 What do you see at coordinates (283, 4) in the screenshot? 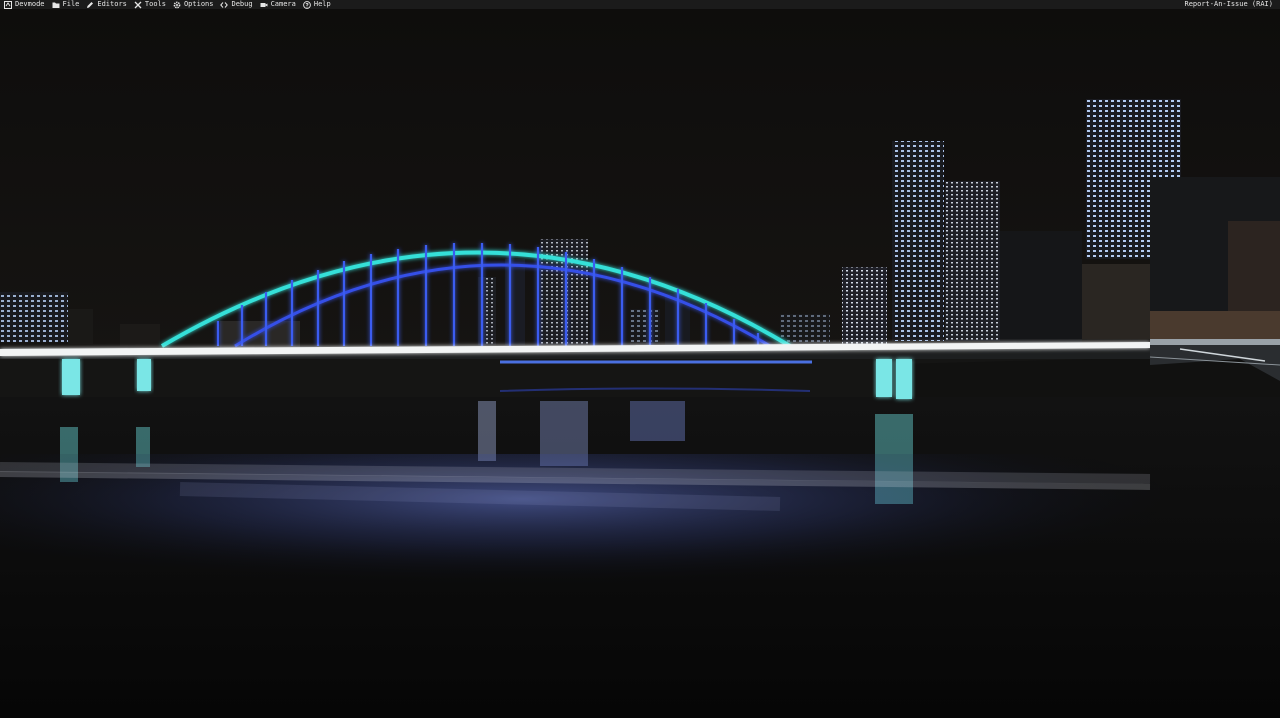
I see `menu-camera-label: Camera` at bounding box center [283, 4].